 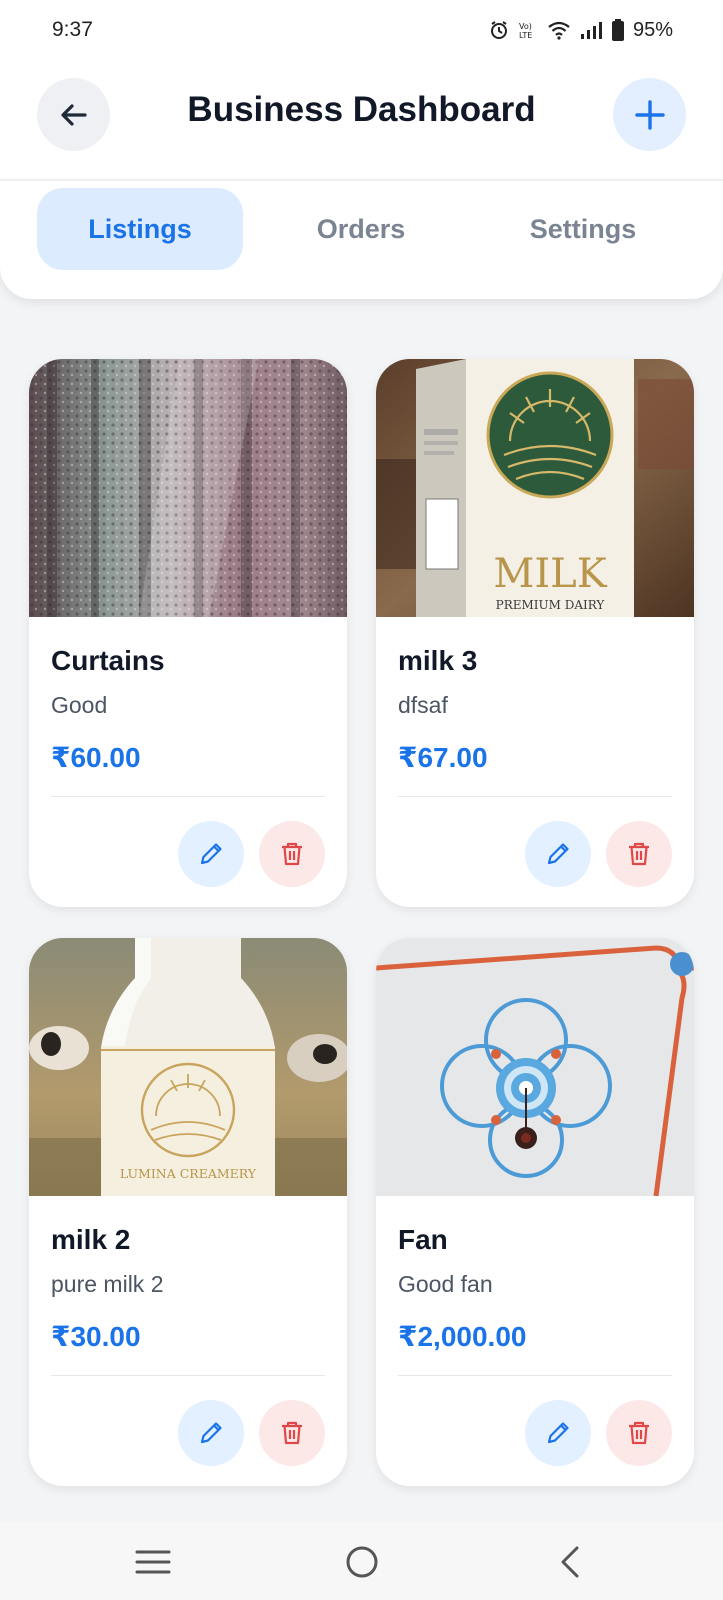 I want to click on listing-title: milk 2, so click(x=91, y=1239).